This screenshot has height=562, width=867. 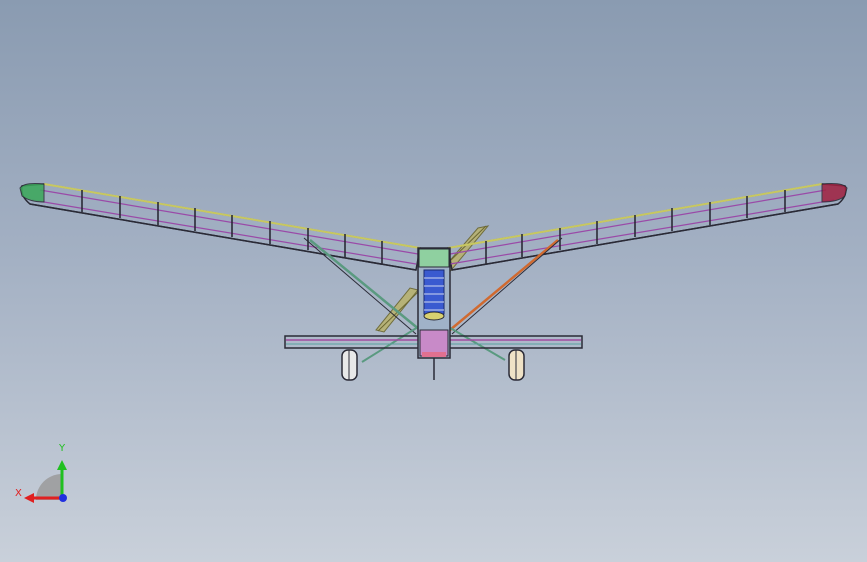 I want to click on coordinate-triad, so click(x=45, y=481).